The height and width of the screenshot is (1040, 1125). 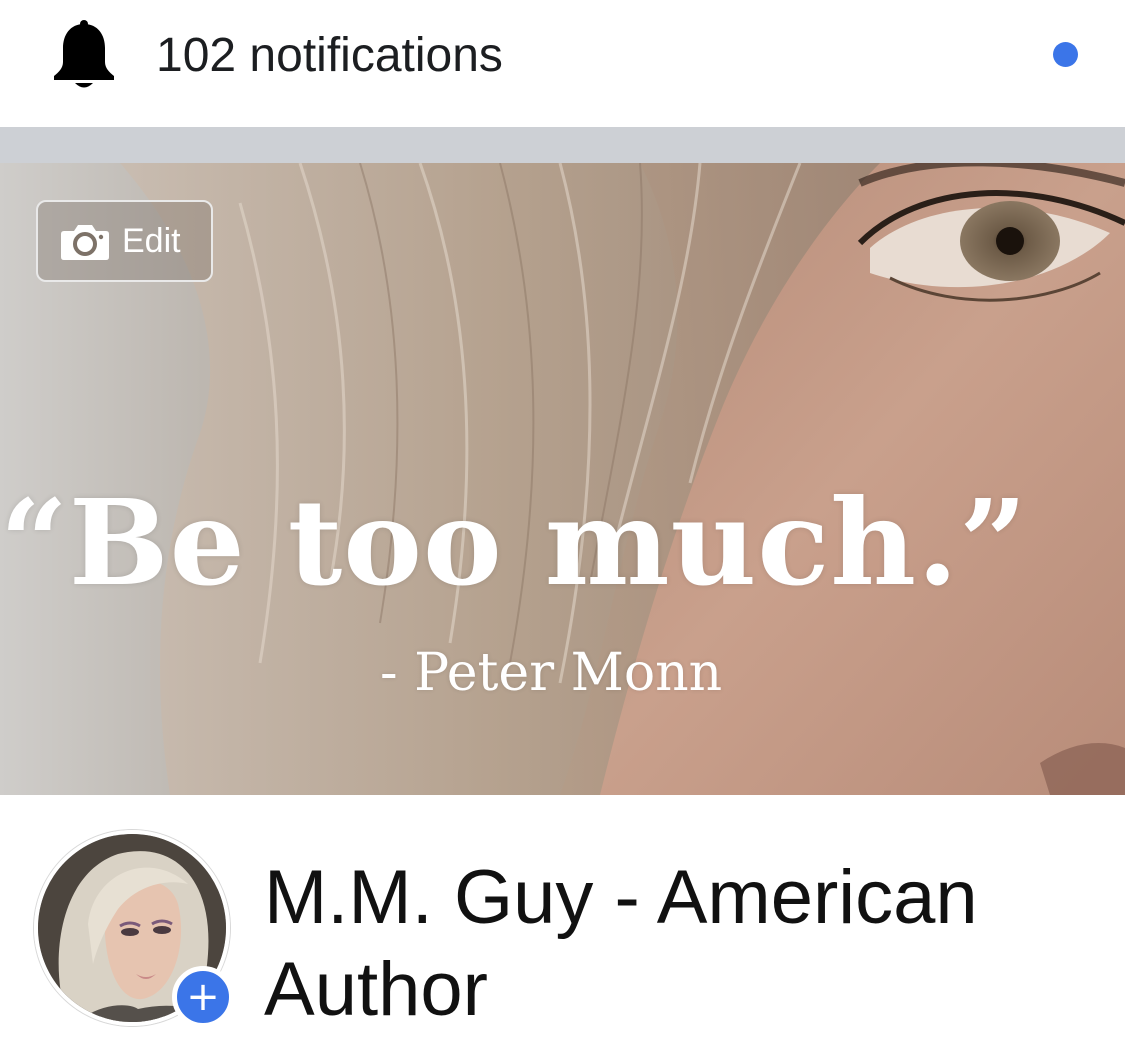 What do you see at coordinates (621, 943) in the screenshot?
I see `page-title: M.M. Guy - American Author` at bounding box center [621, 943].